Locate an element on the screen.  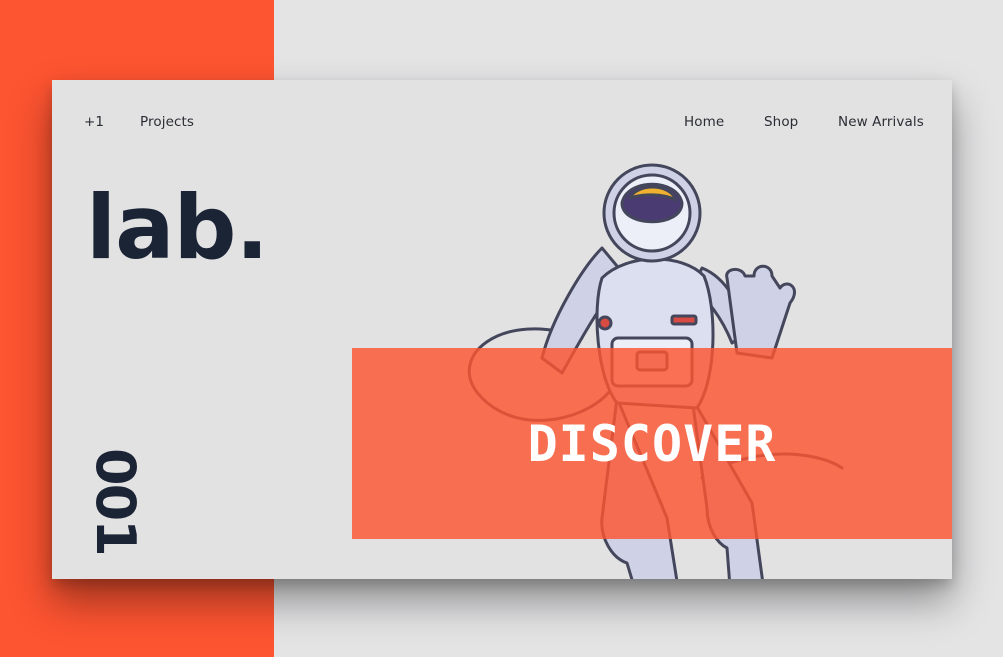
nav-item-new-arrivals: New Arrivals is located at coordinates (881, 122).